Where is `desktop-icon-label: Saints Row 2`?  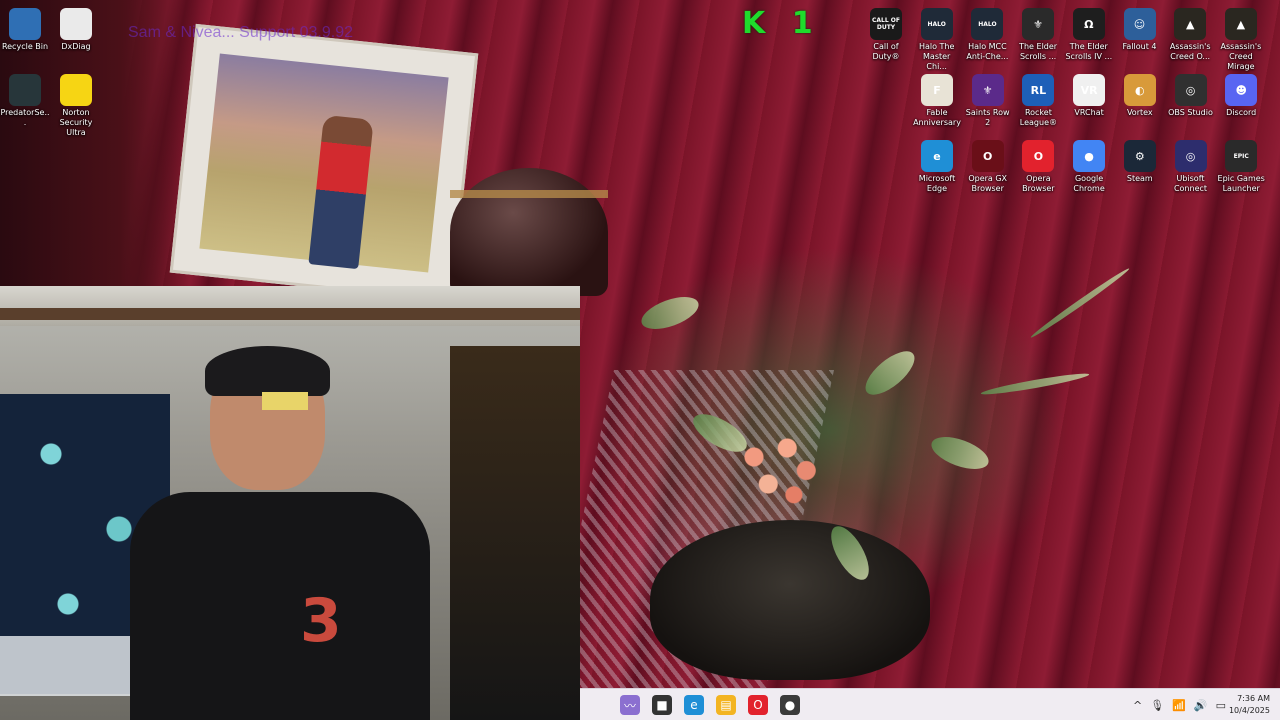 desktop-icon-label: Saints Row 2 is located at coordinates (987, 117).